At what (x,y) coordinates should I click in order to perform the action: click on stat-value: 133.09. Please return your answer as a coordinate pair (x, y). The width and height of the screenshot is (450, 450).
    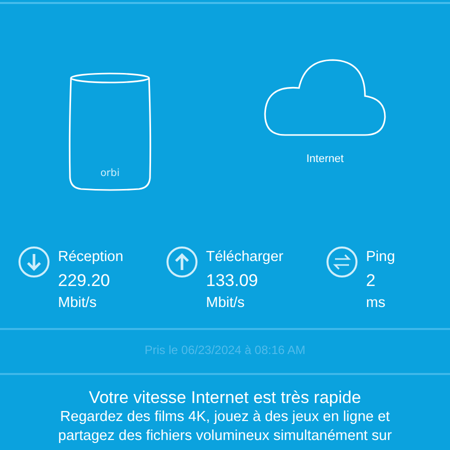
    Looking at the image, I should click on (232, 281).